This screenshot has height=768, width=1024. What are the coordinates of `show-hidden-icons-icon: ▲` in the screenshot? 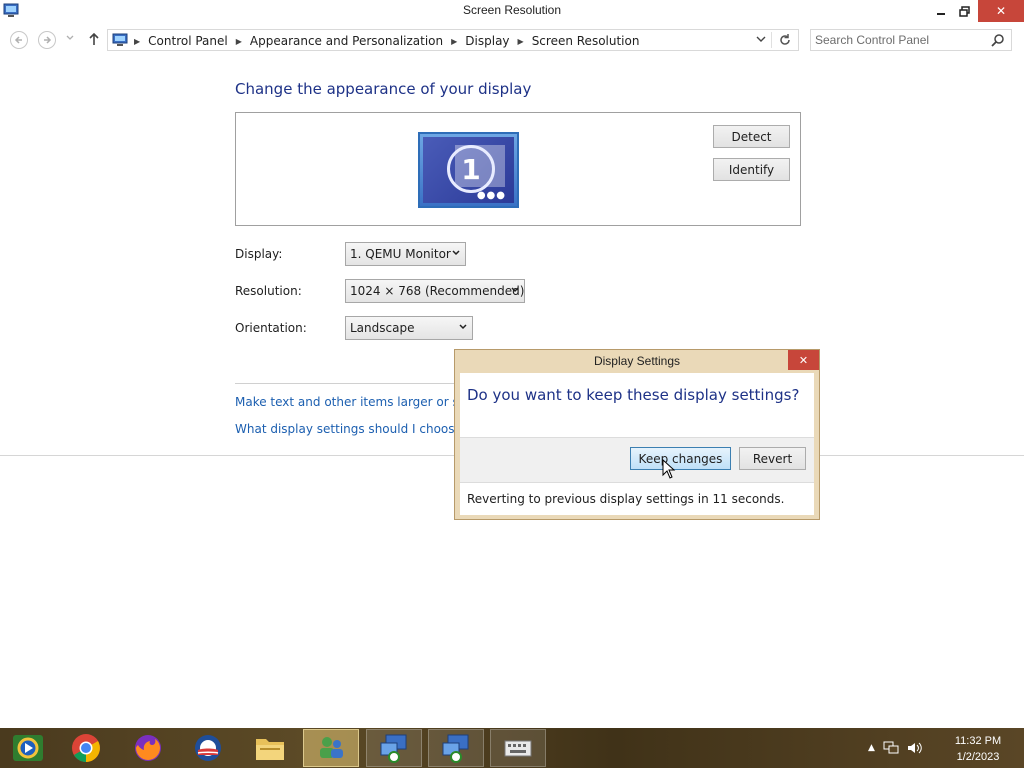 It's located at (871, 748).